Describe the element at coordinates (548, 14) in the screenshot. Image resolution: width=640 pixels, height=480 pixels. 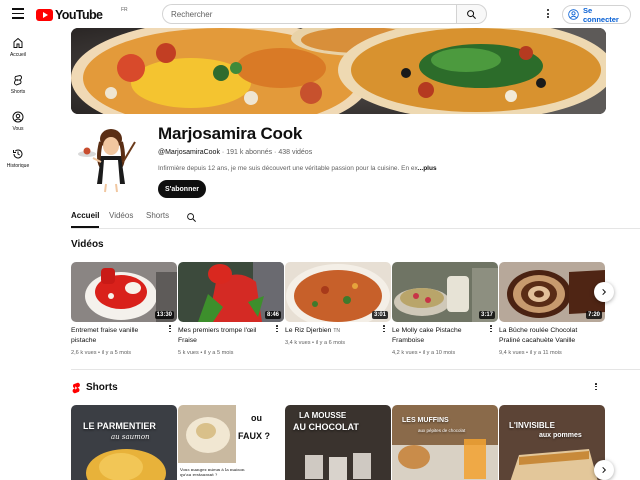
I see `settings-kebab-icon` at that location.